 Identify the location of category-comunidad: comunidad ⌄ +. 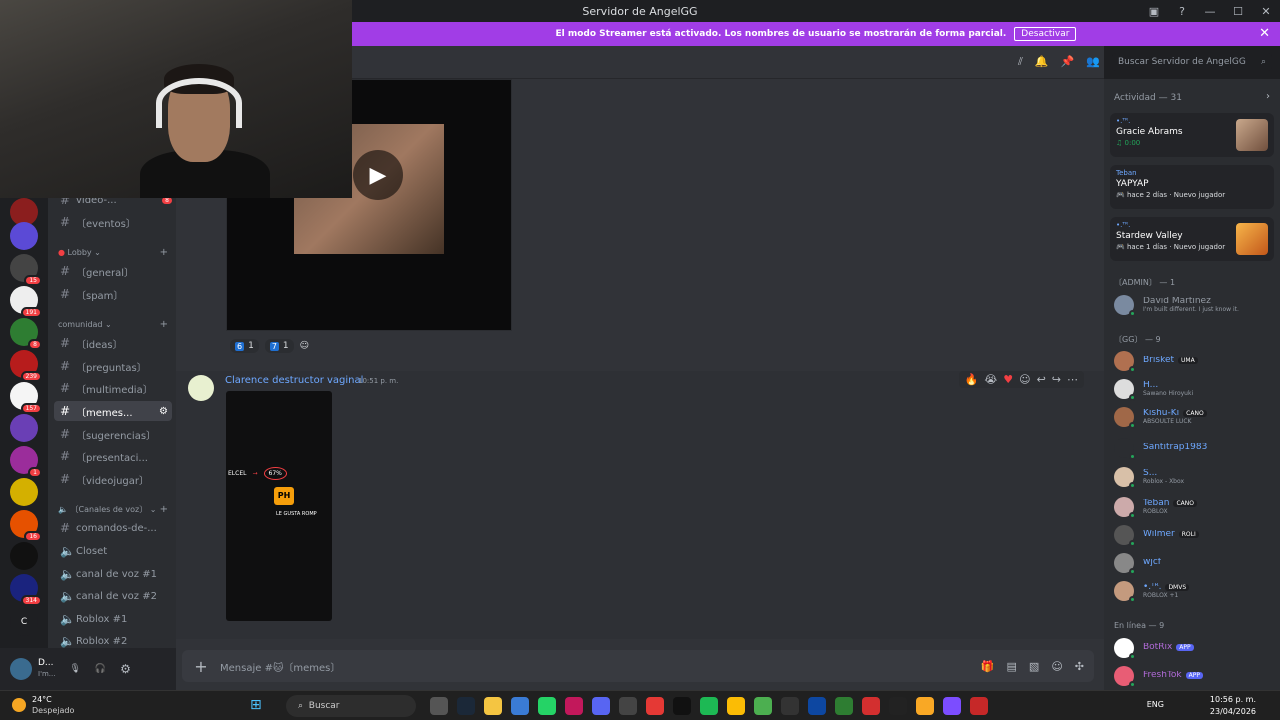
(113, 324).